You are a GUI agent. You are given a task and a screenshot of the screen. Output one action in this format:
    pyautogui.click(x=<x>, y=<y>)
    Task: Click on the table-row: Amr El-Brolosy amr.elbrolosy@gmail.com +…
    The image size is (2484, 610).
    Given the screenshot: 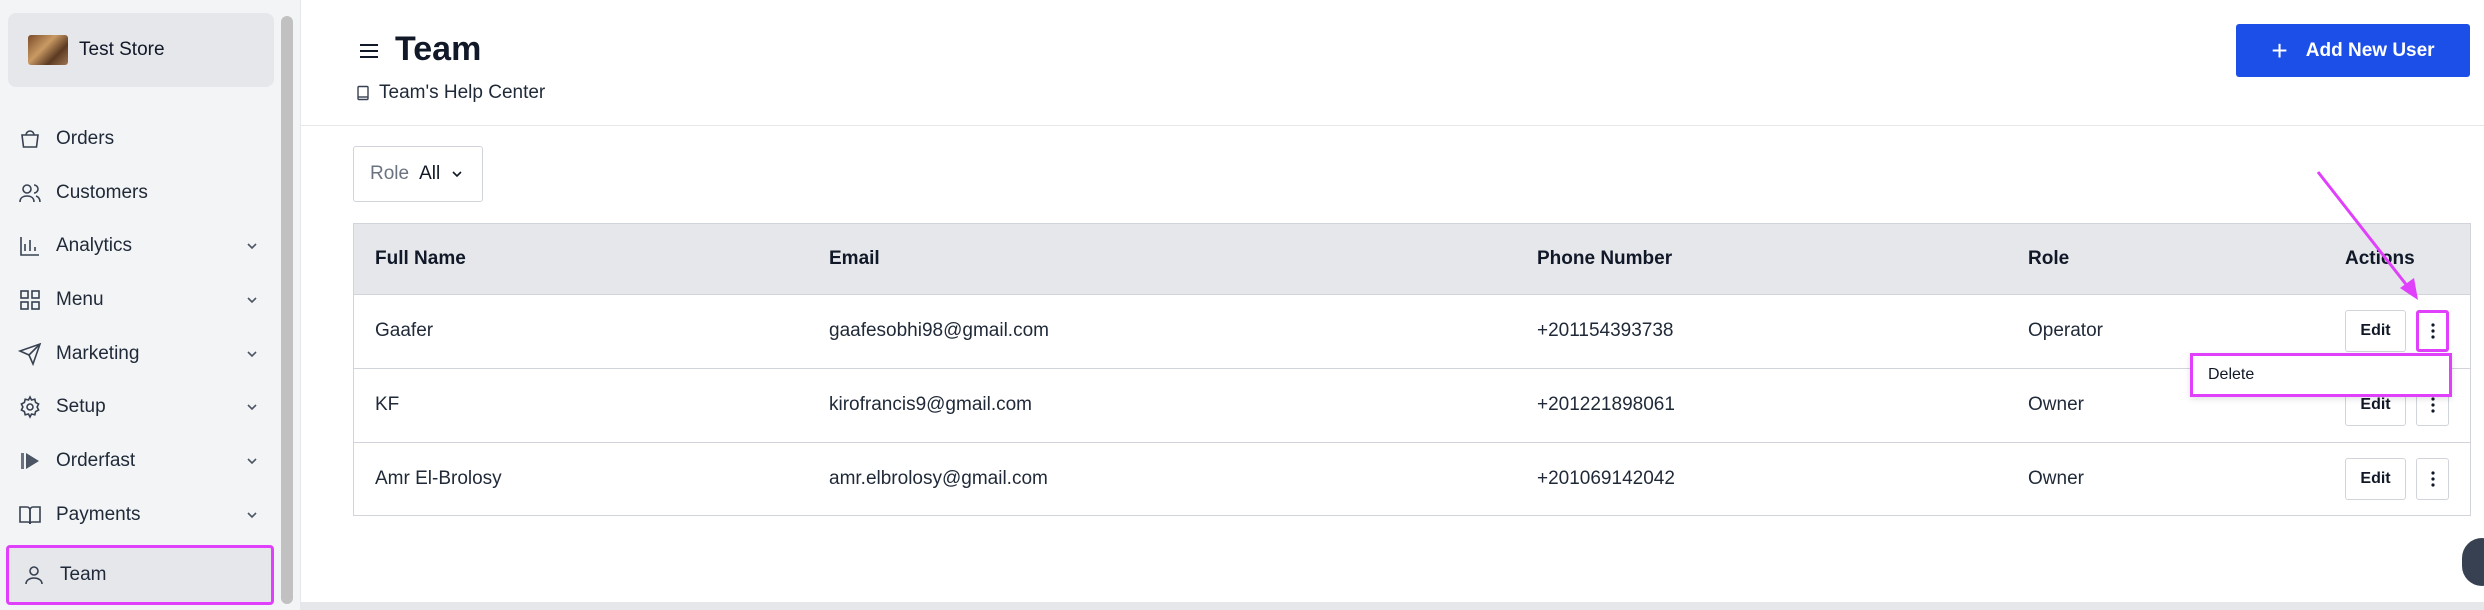 What is the action you would take?
    pyautogui.click(x=1412, y=479)
    